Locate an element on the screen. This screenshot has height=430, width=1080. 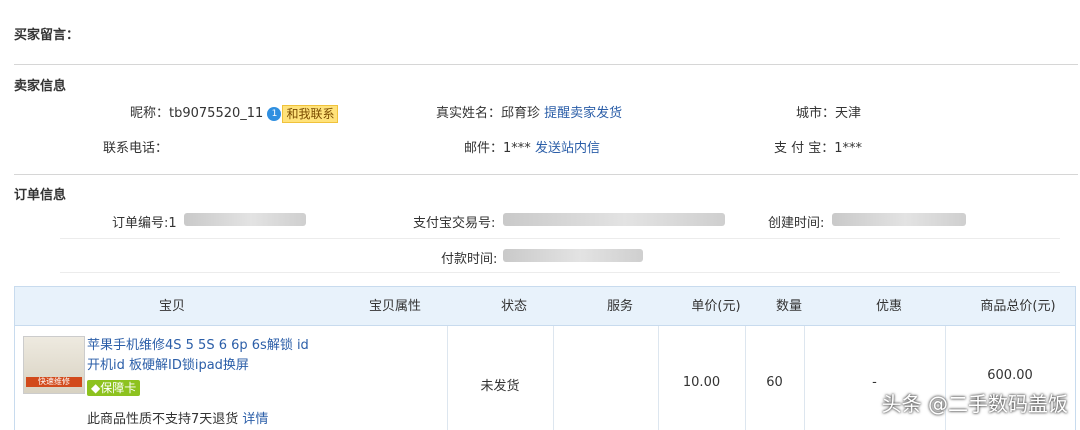
watermark: 头条 @二手数码盖饭 is located at coordinates (974, 404).